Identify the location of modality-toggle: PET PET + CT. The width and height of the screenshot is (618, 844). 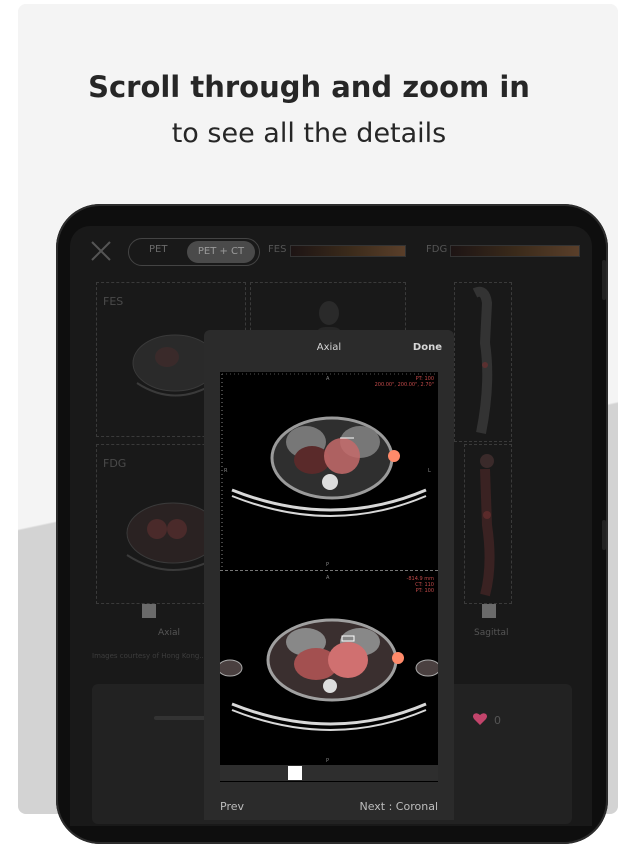
(194, 252).